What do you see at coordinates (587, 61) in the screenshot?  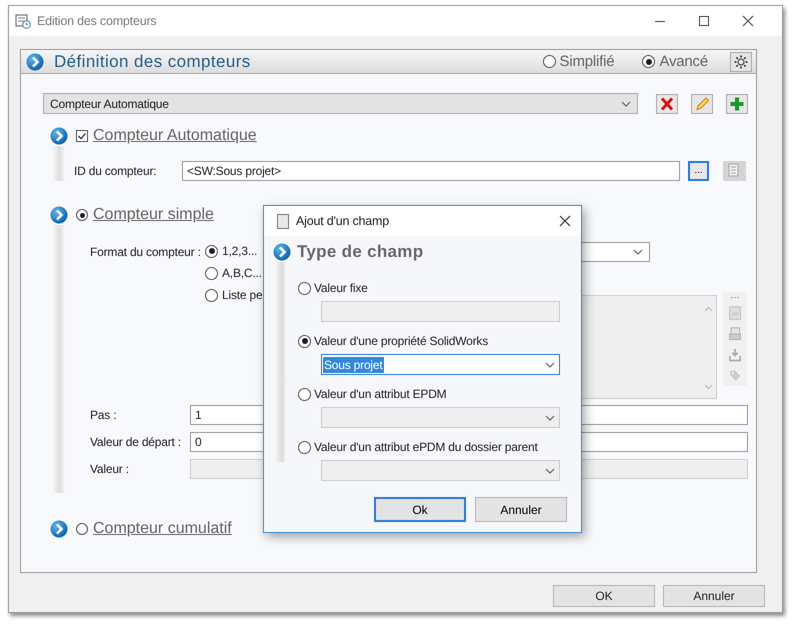 I see `mode-label: Simplifié` at bounding box center [587, 61].